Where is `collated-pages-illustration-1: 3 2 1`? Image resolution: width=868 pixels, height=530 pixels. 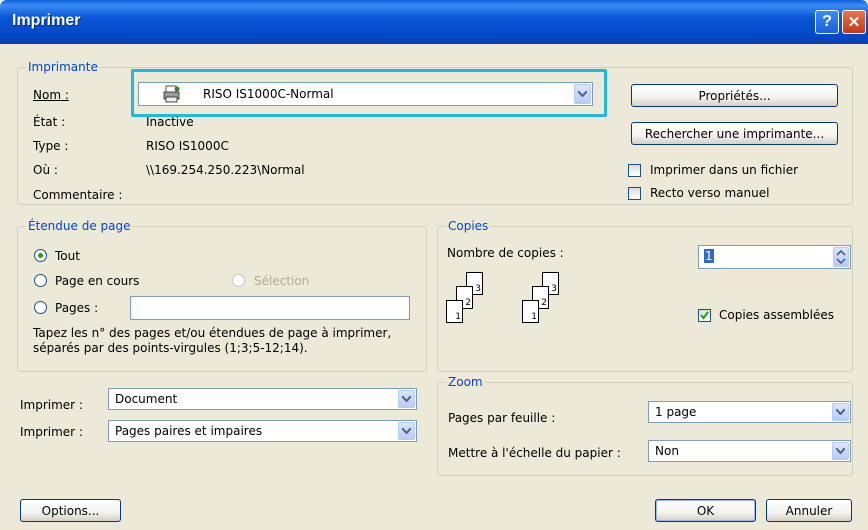
collated-pages-illustration-1: 3 2 1 is located at coordinates (471, 306).